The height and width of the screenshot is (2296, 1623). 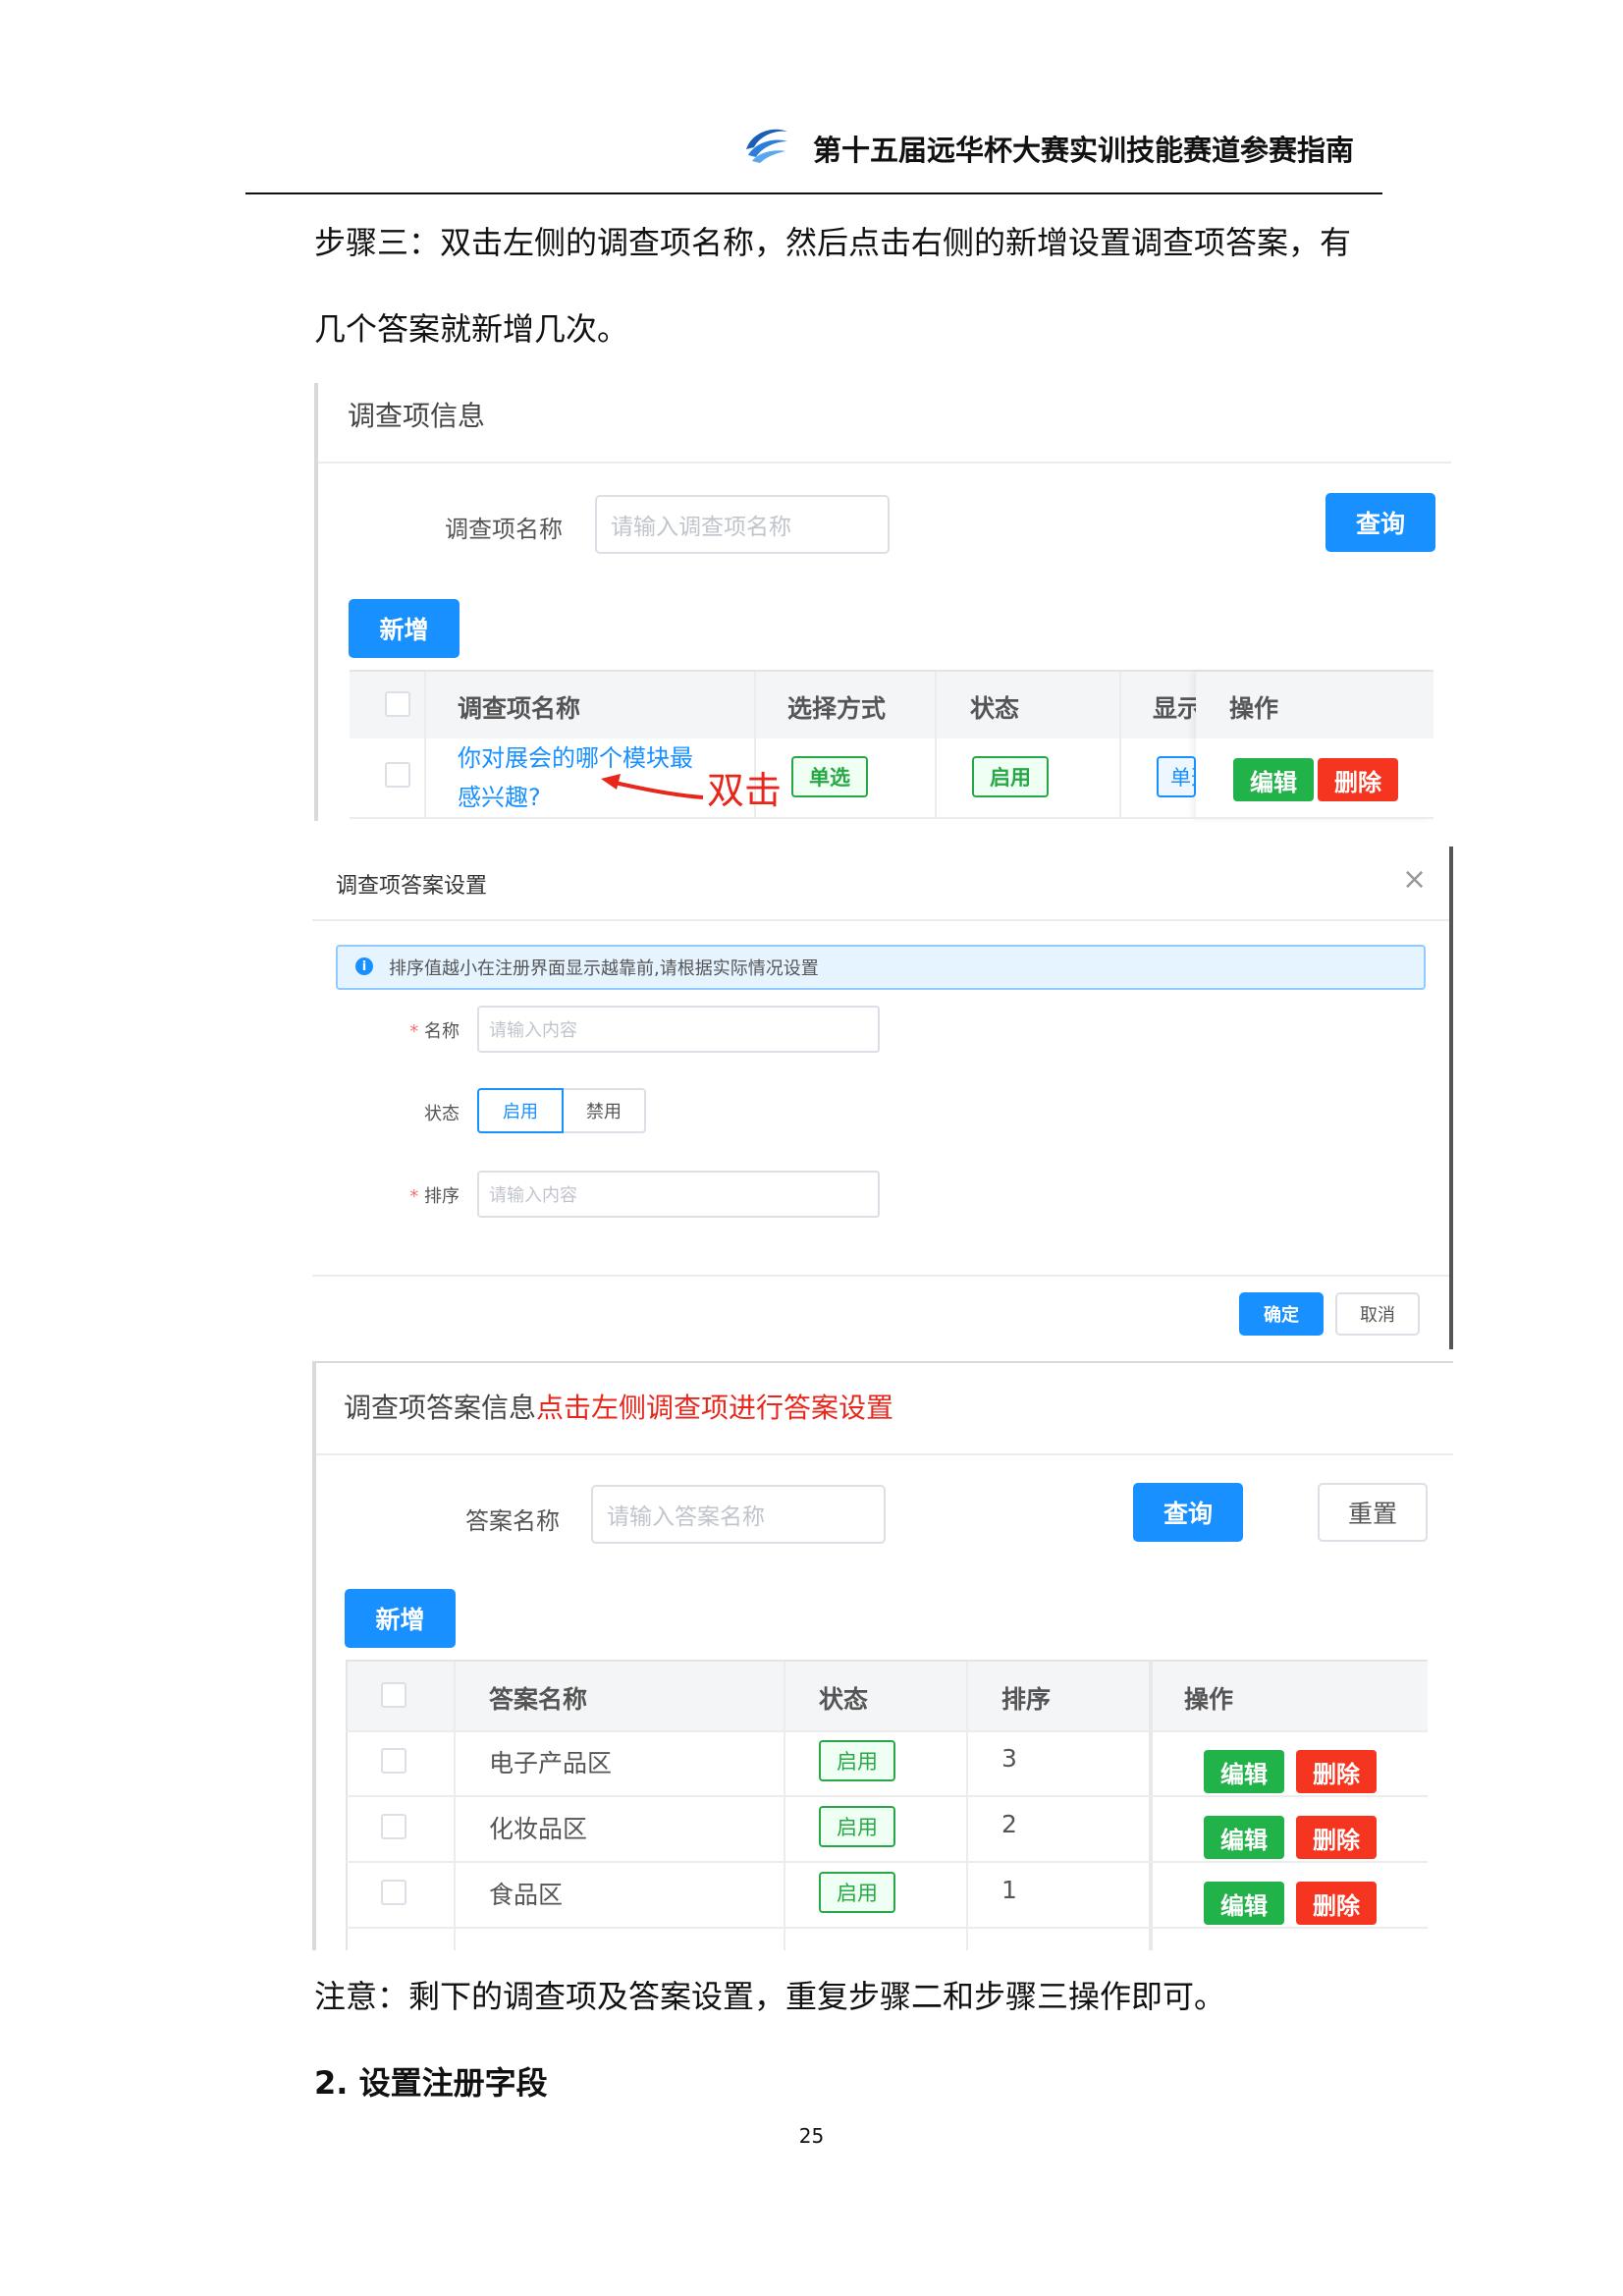 What do you see at coordinates (1451, 1098) in the screenshot?
I see `modal-right-edge` at bounding box center [1451, 1098].